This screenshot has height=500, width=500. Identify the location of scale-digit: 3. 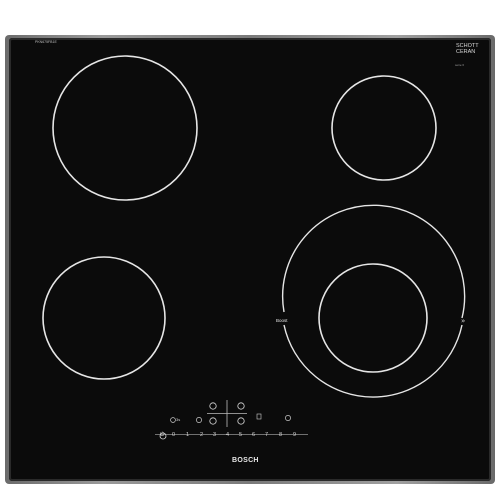
(214, 435).